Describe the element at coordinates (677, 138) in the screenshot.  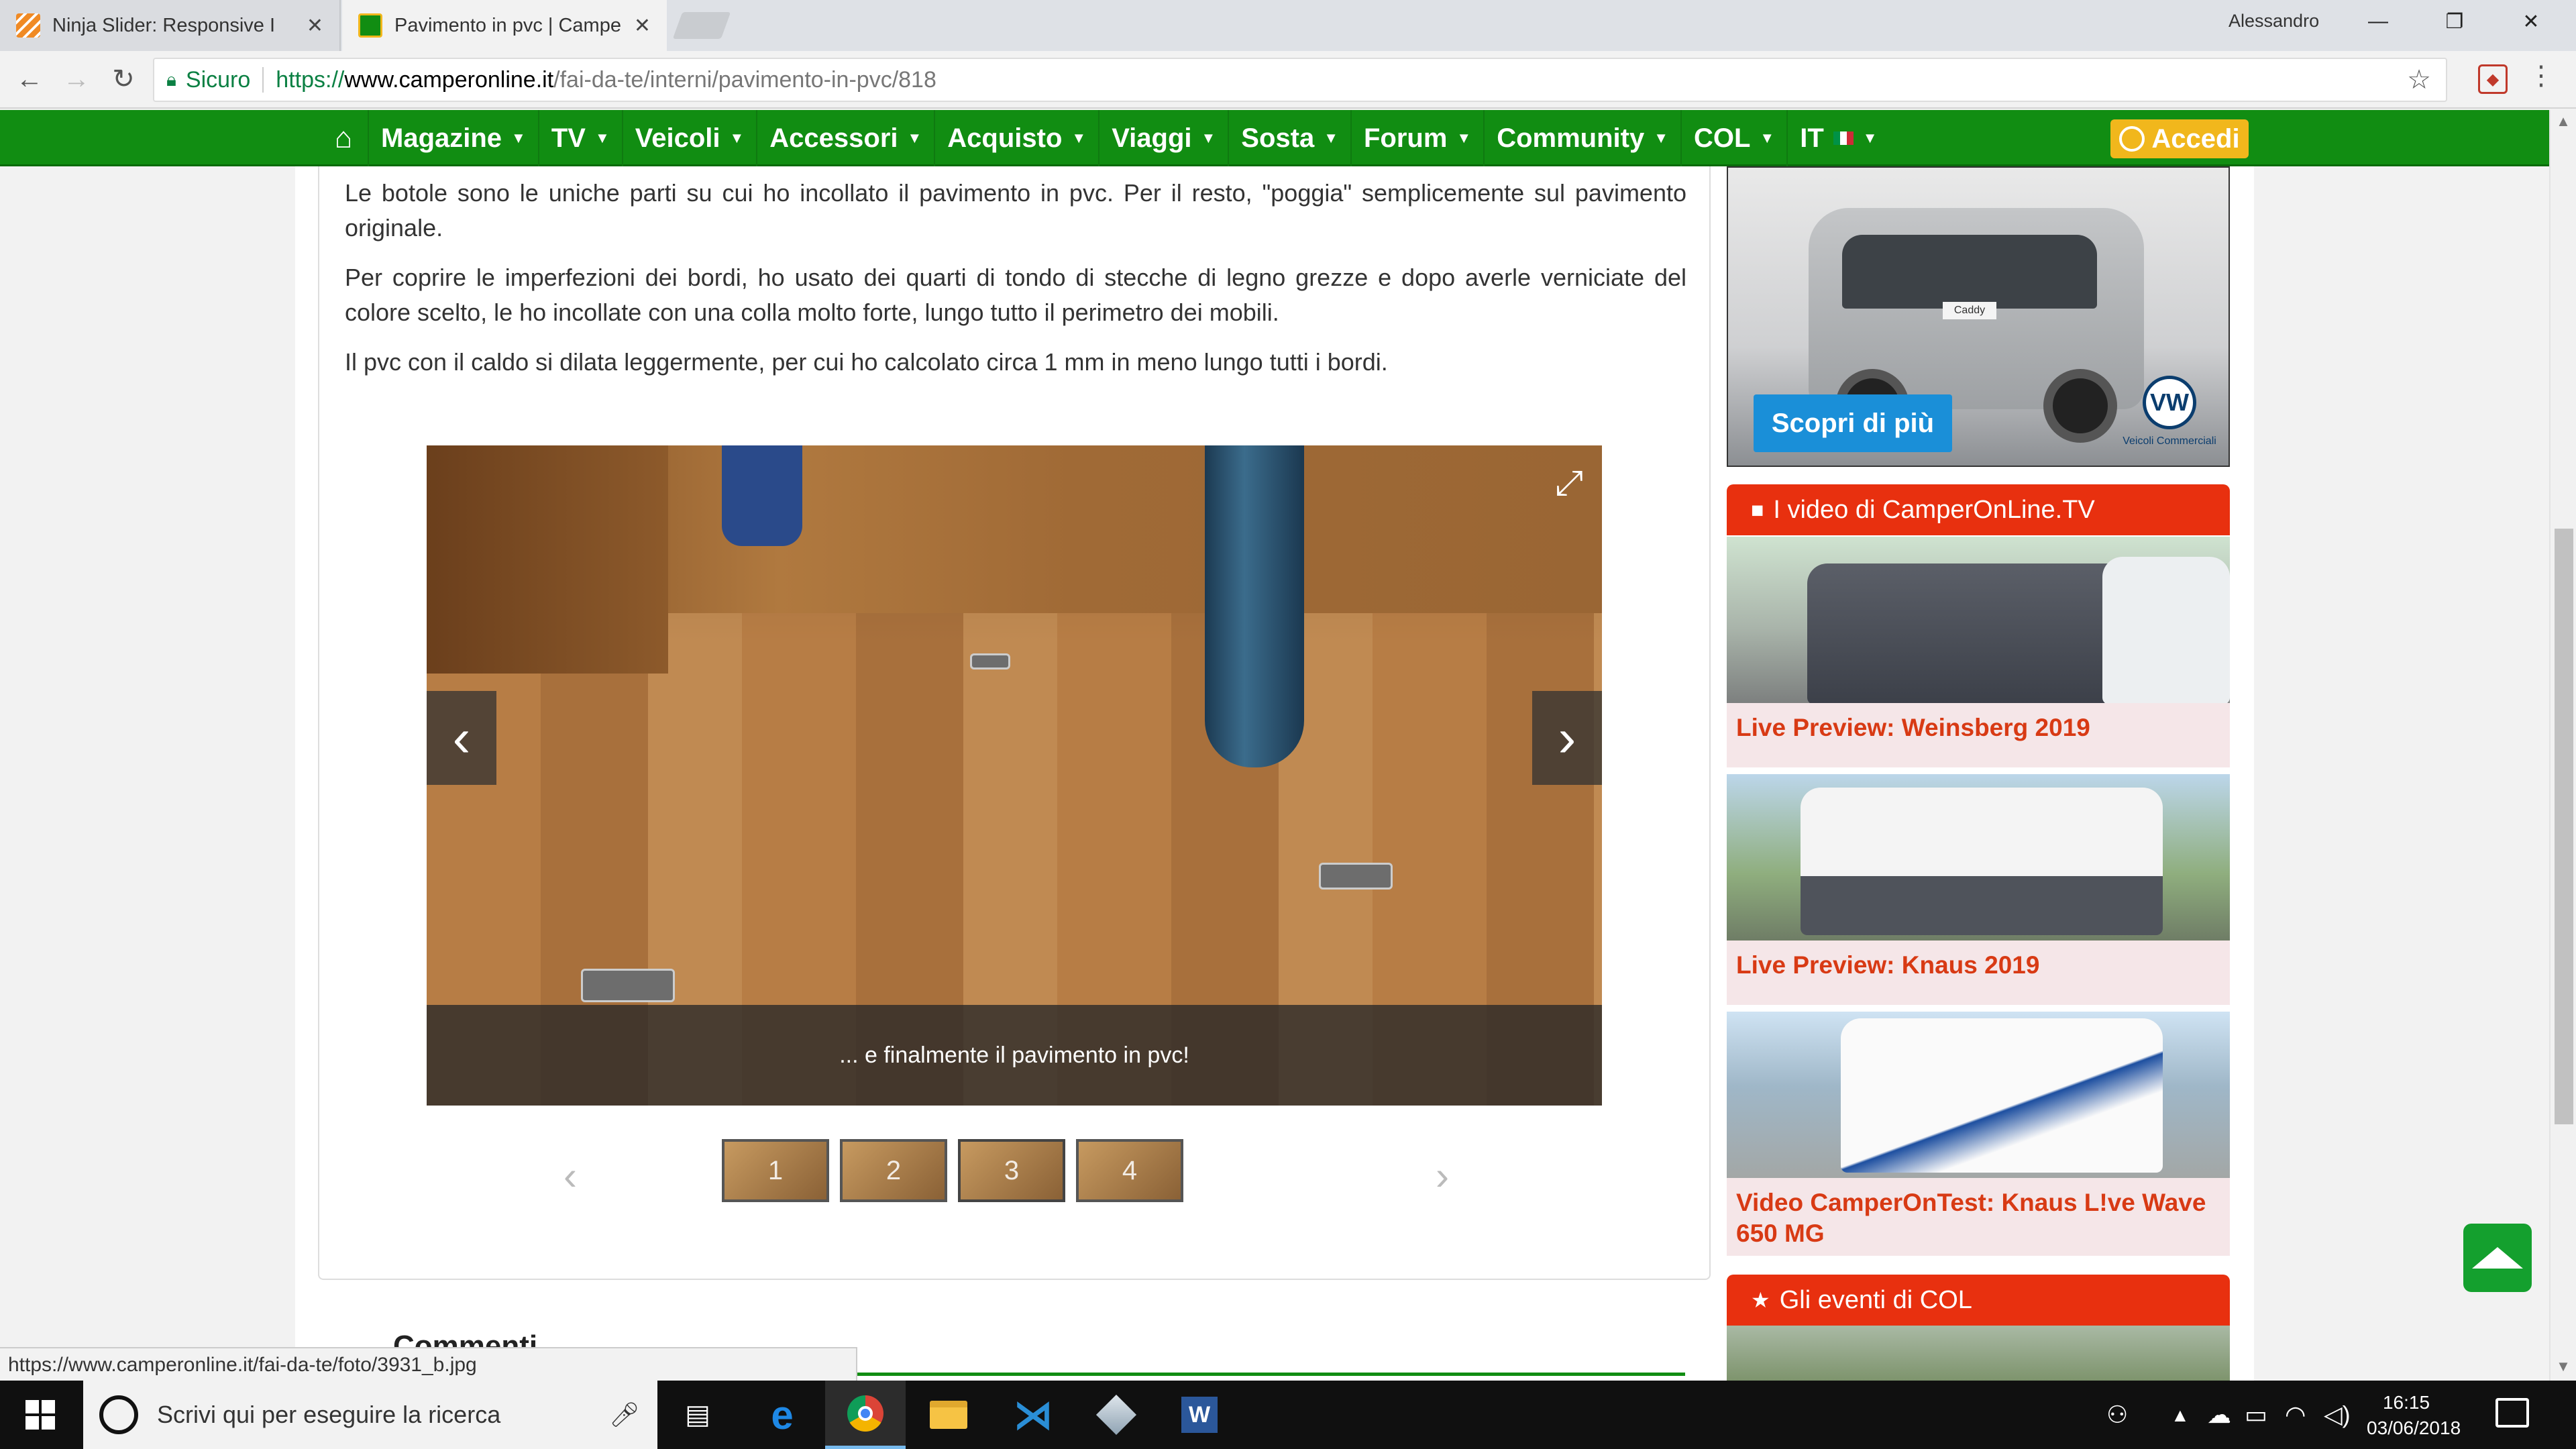
I see `nav-label: Veicoli` at that location.